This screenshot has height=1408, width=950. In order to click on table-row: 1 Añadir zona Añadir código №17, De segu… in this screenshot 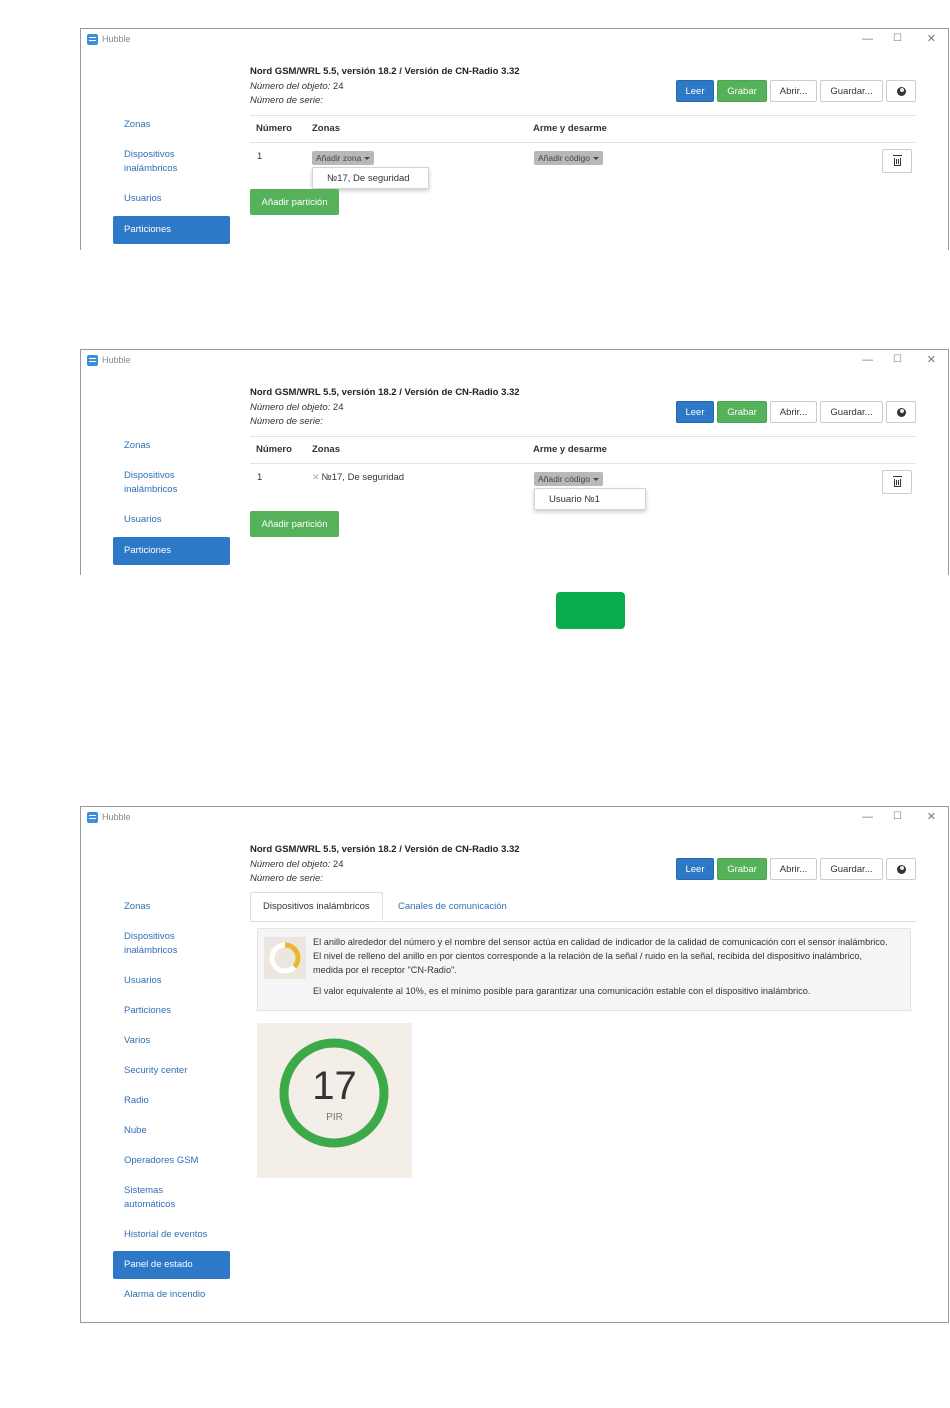, I will do `click(583, 166)`.